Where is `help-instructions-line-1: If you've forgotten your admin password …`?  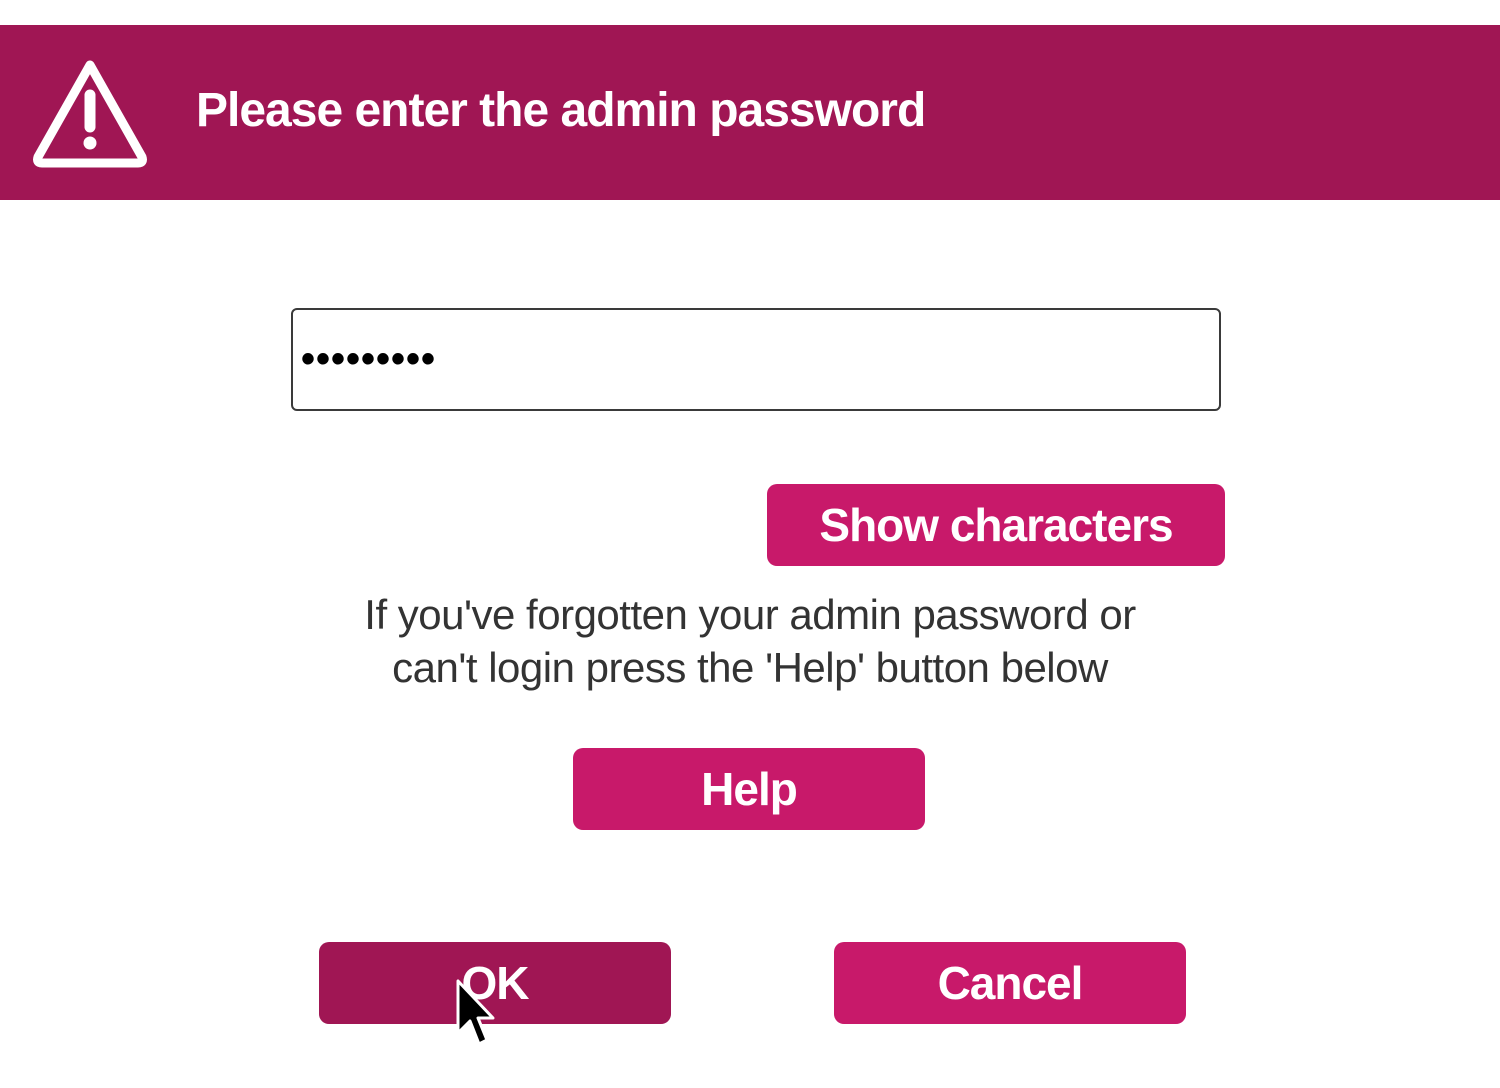
help-instructions-line-1: If you've forgotten your admin password … is located at coordinates (750, 614).